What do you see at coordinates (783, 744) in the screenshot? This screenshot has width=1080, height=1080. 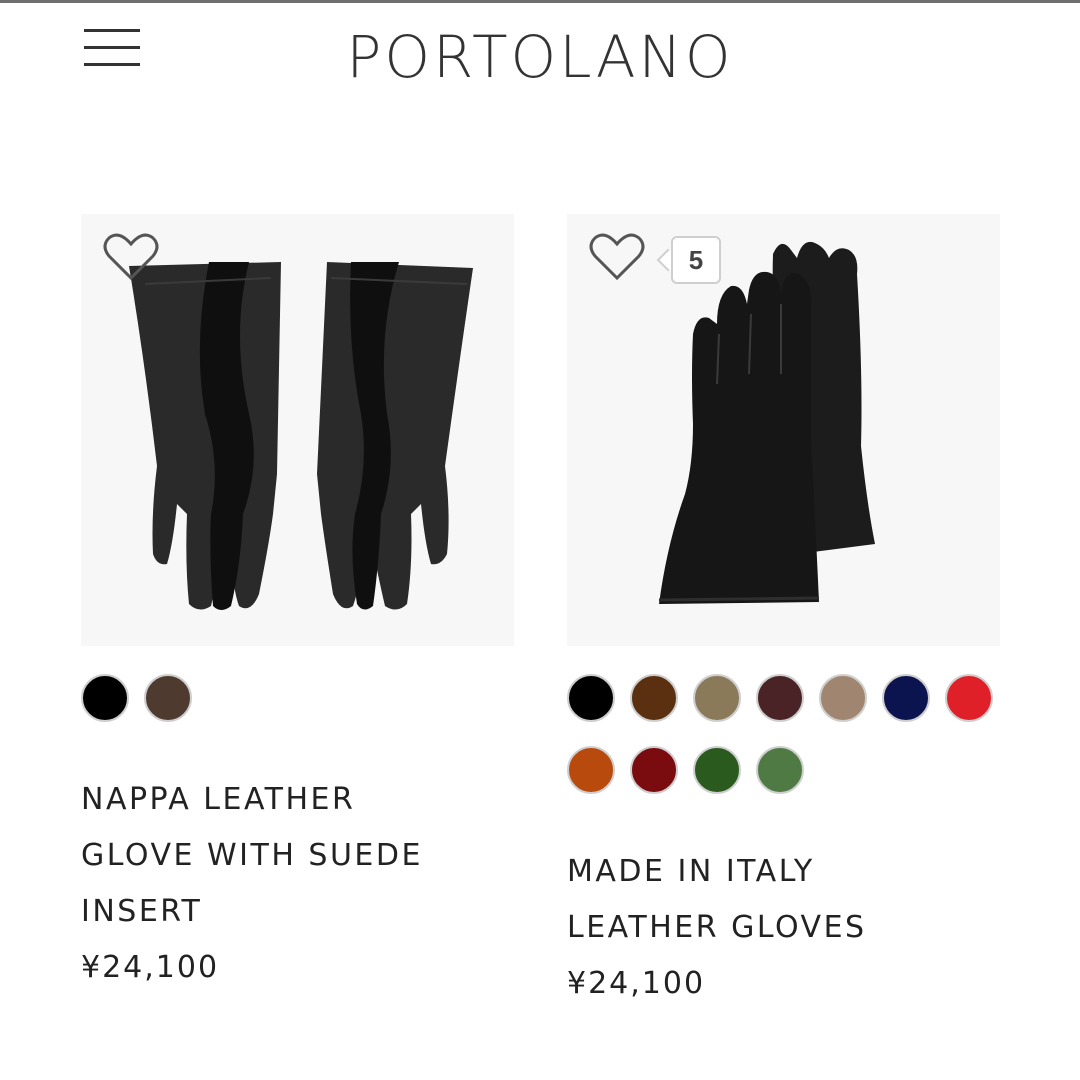 I see `color-swatches` at bounding box center [783, 744].